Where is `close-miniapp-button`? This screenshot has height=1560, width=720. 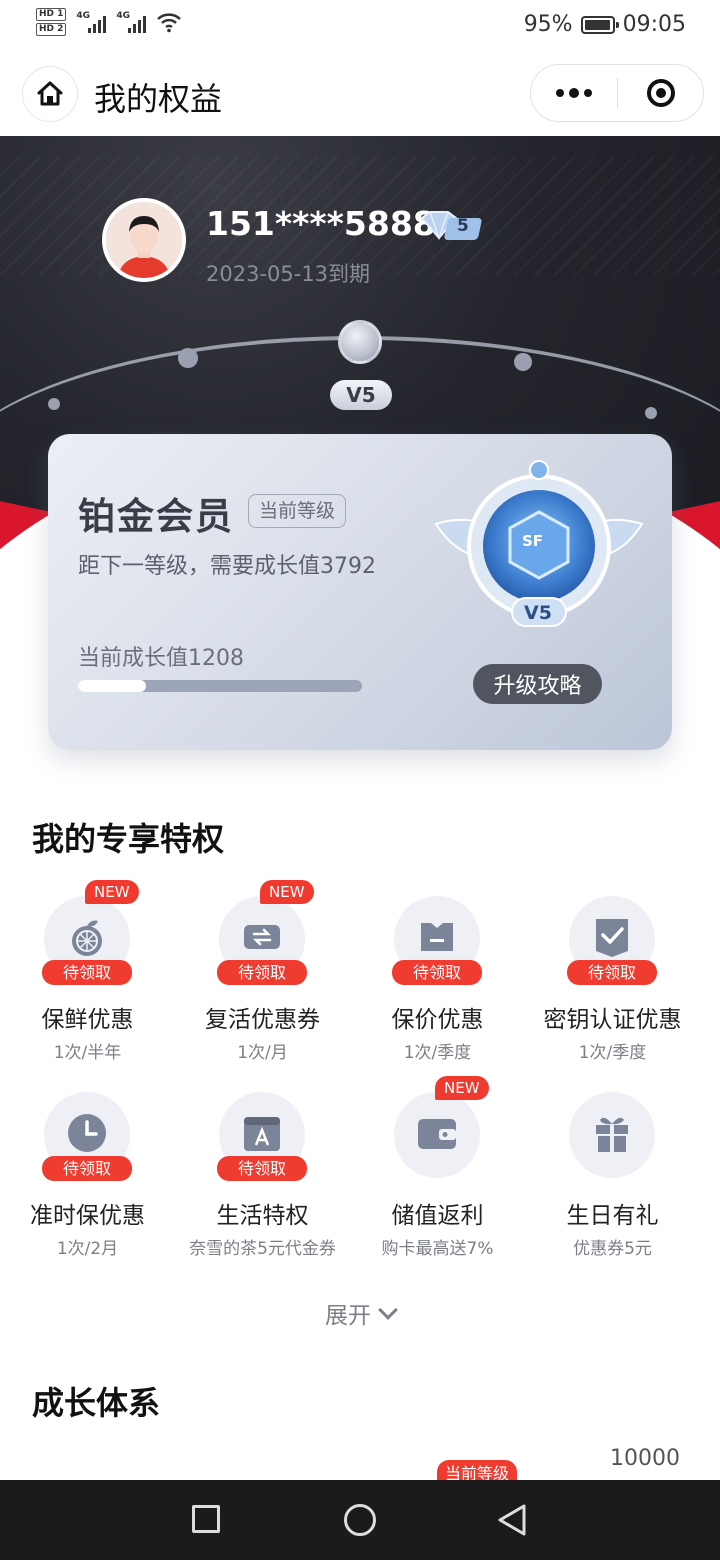
close-miniapp-button is located at coordinates (660, 93).